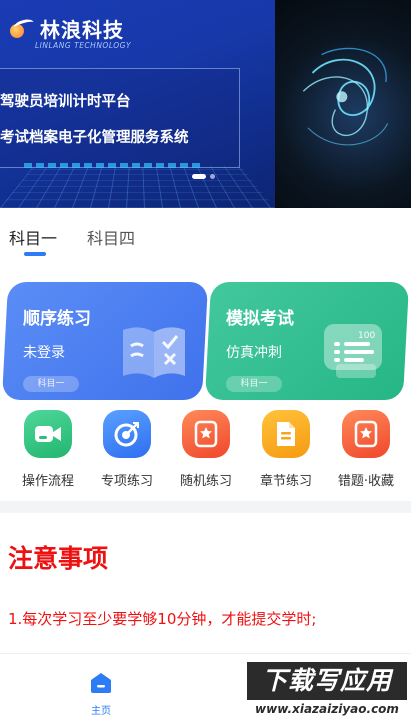  I want to click on linlang-logo-icon, so click(21, 29).